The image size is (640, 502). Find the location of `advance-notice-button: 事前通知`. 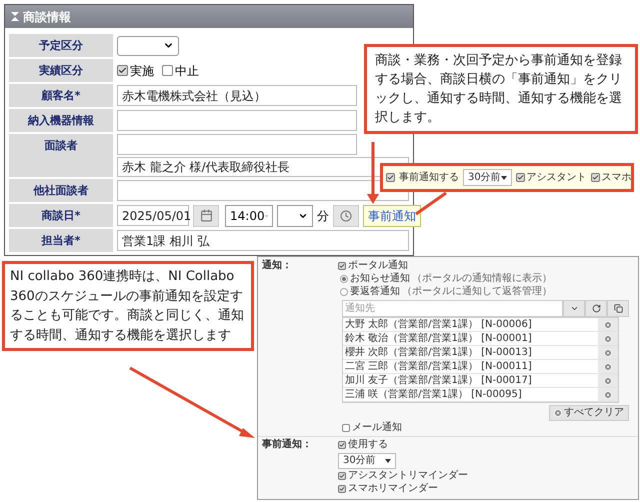

advance-notice-button: 事前通知 is located at coordinates (392, 215).